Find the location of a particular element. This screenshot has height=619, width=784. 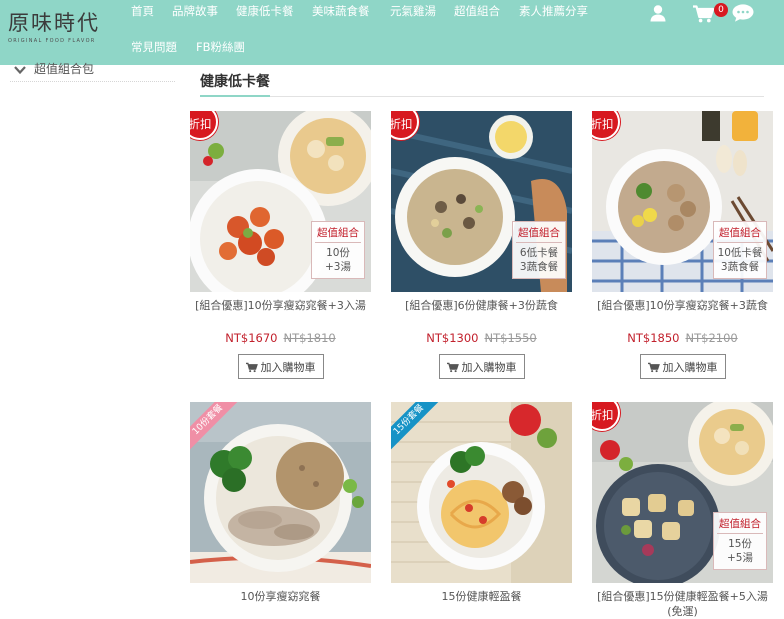

combo-tag-line: 6低卡餐 is located at coordinates (539, 253).